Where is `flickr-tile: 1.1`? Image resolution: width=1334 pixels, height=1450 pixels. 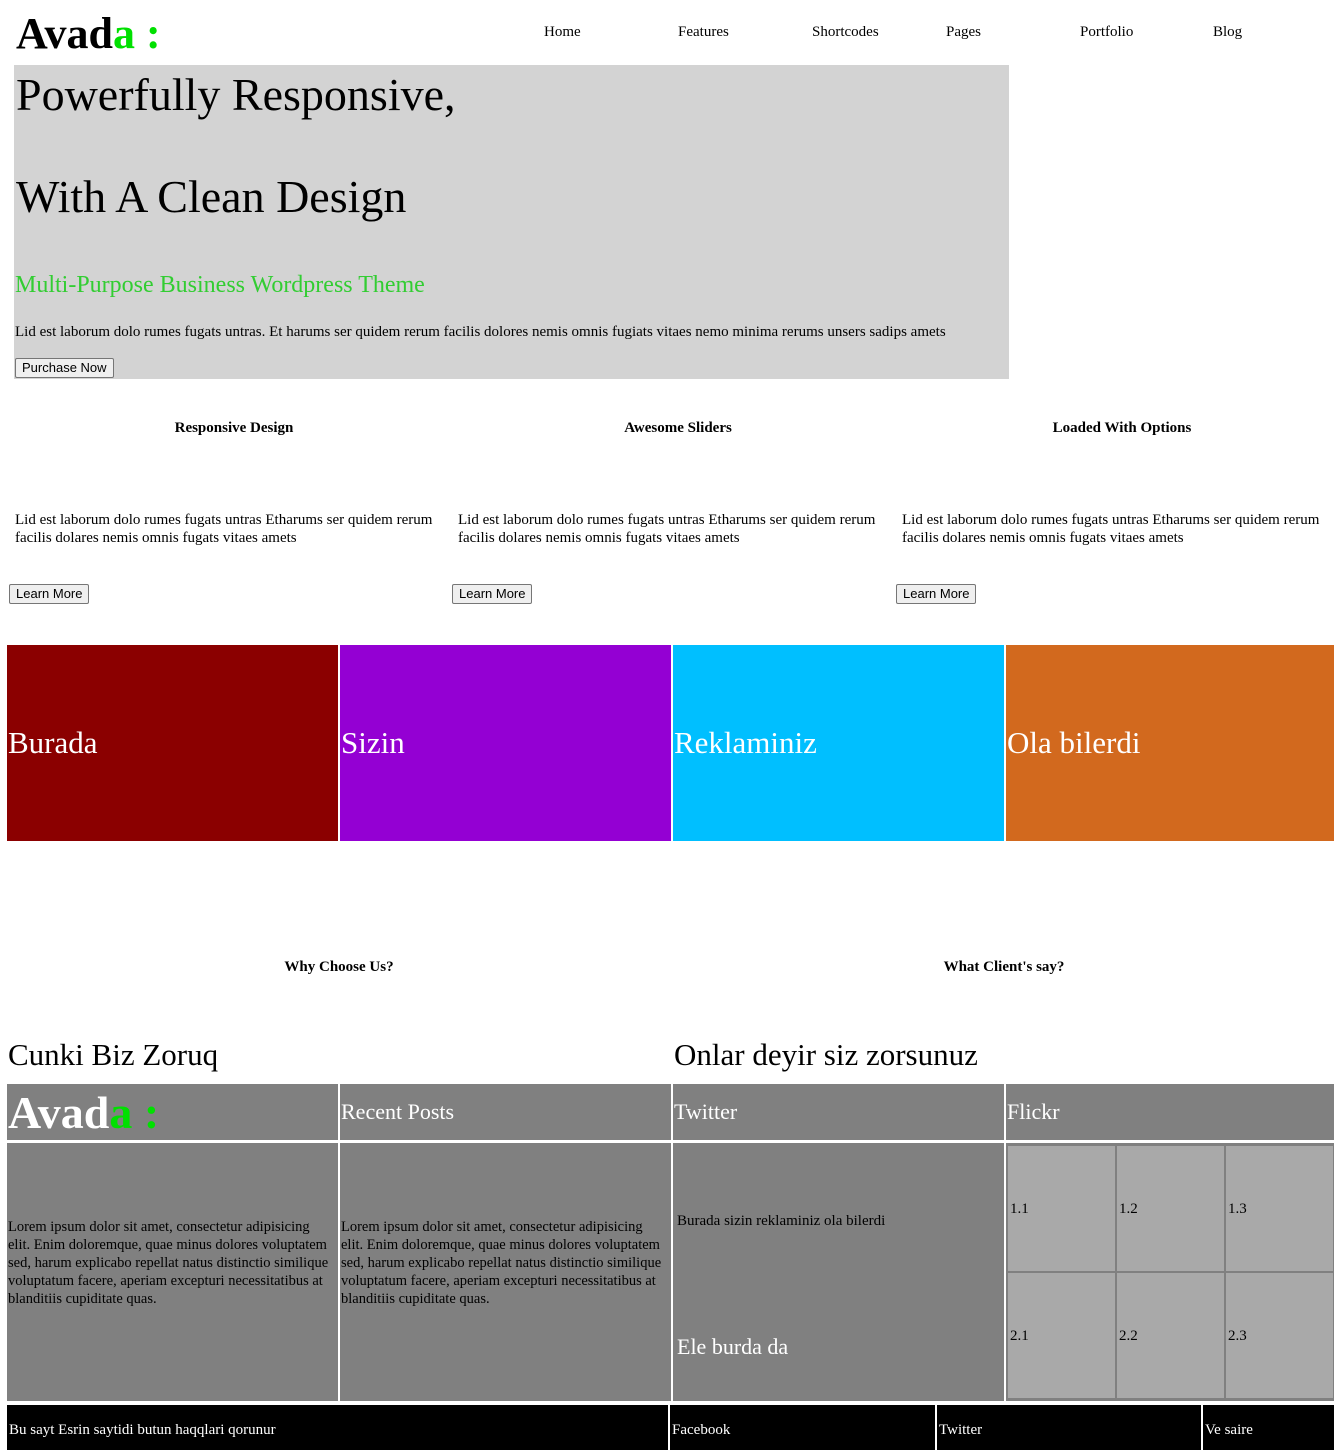
flickr-tile: 1.1 is located at coordinates (1061, 1208).